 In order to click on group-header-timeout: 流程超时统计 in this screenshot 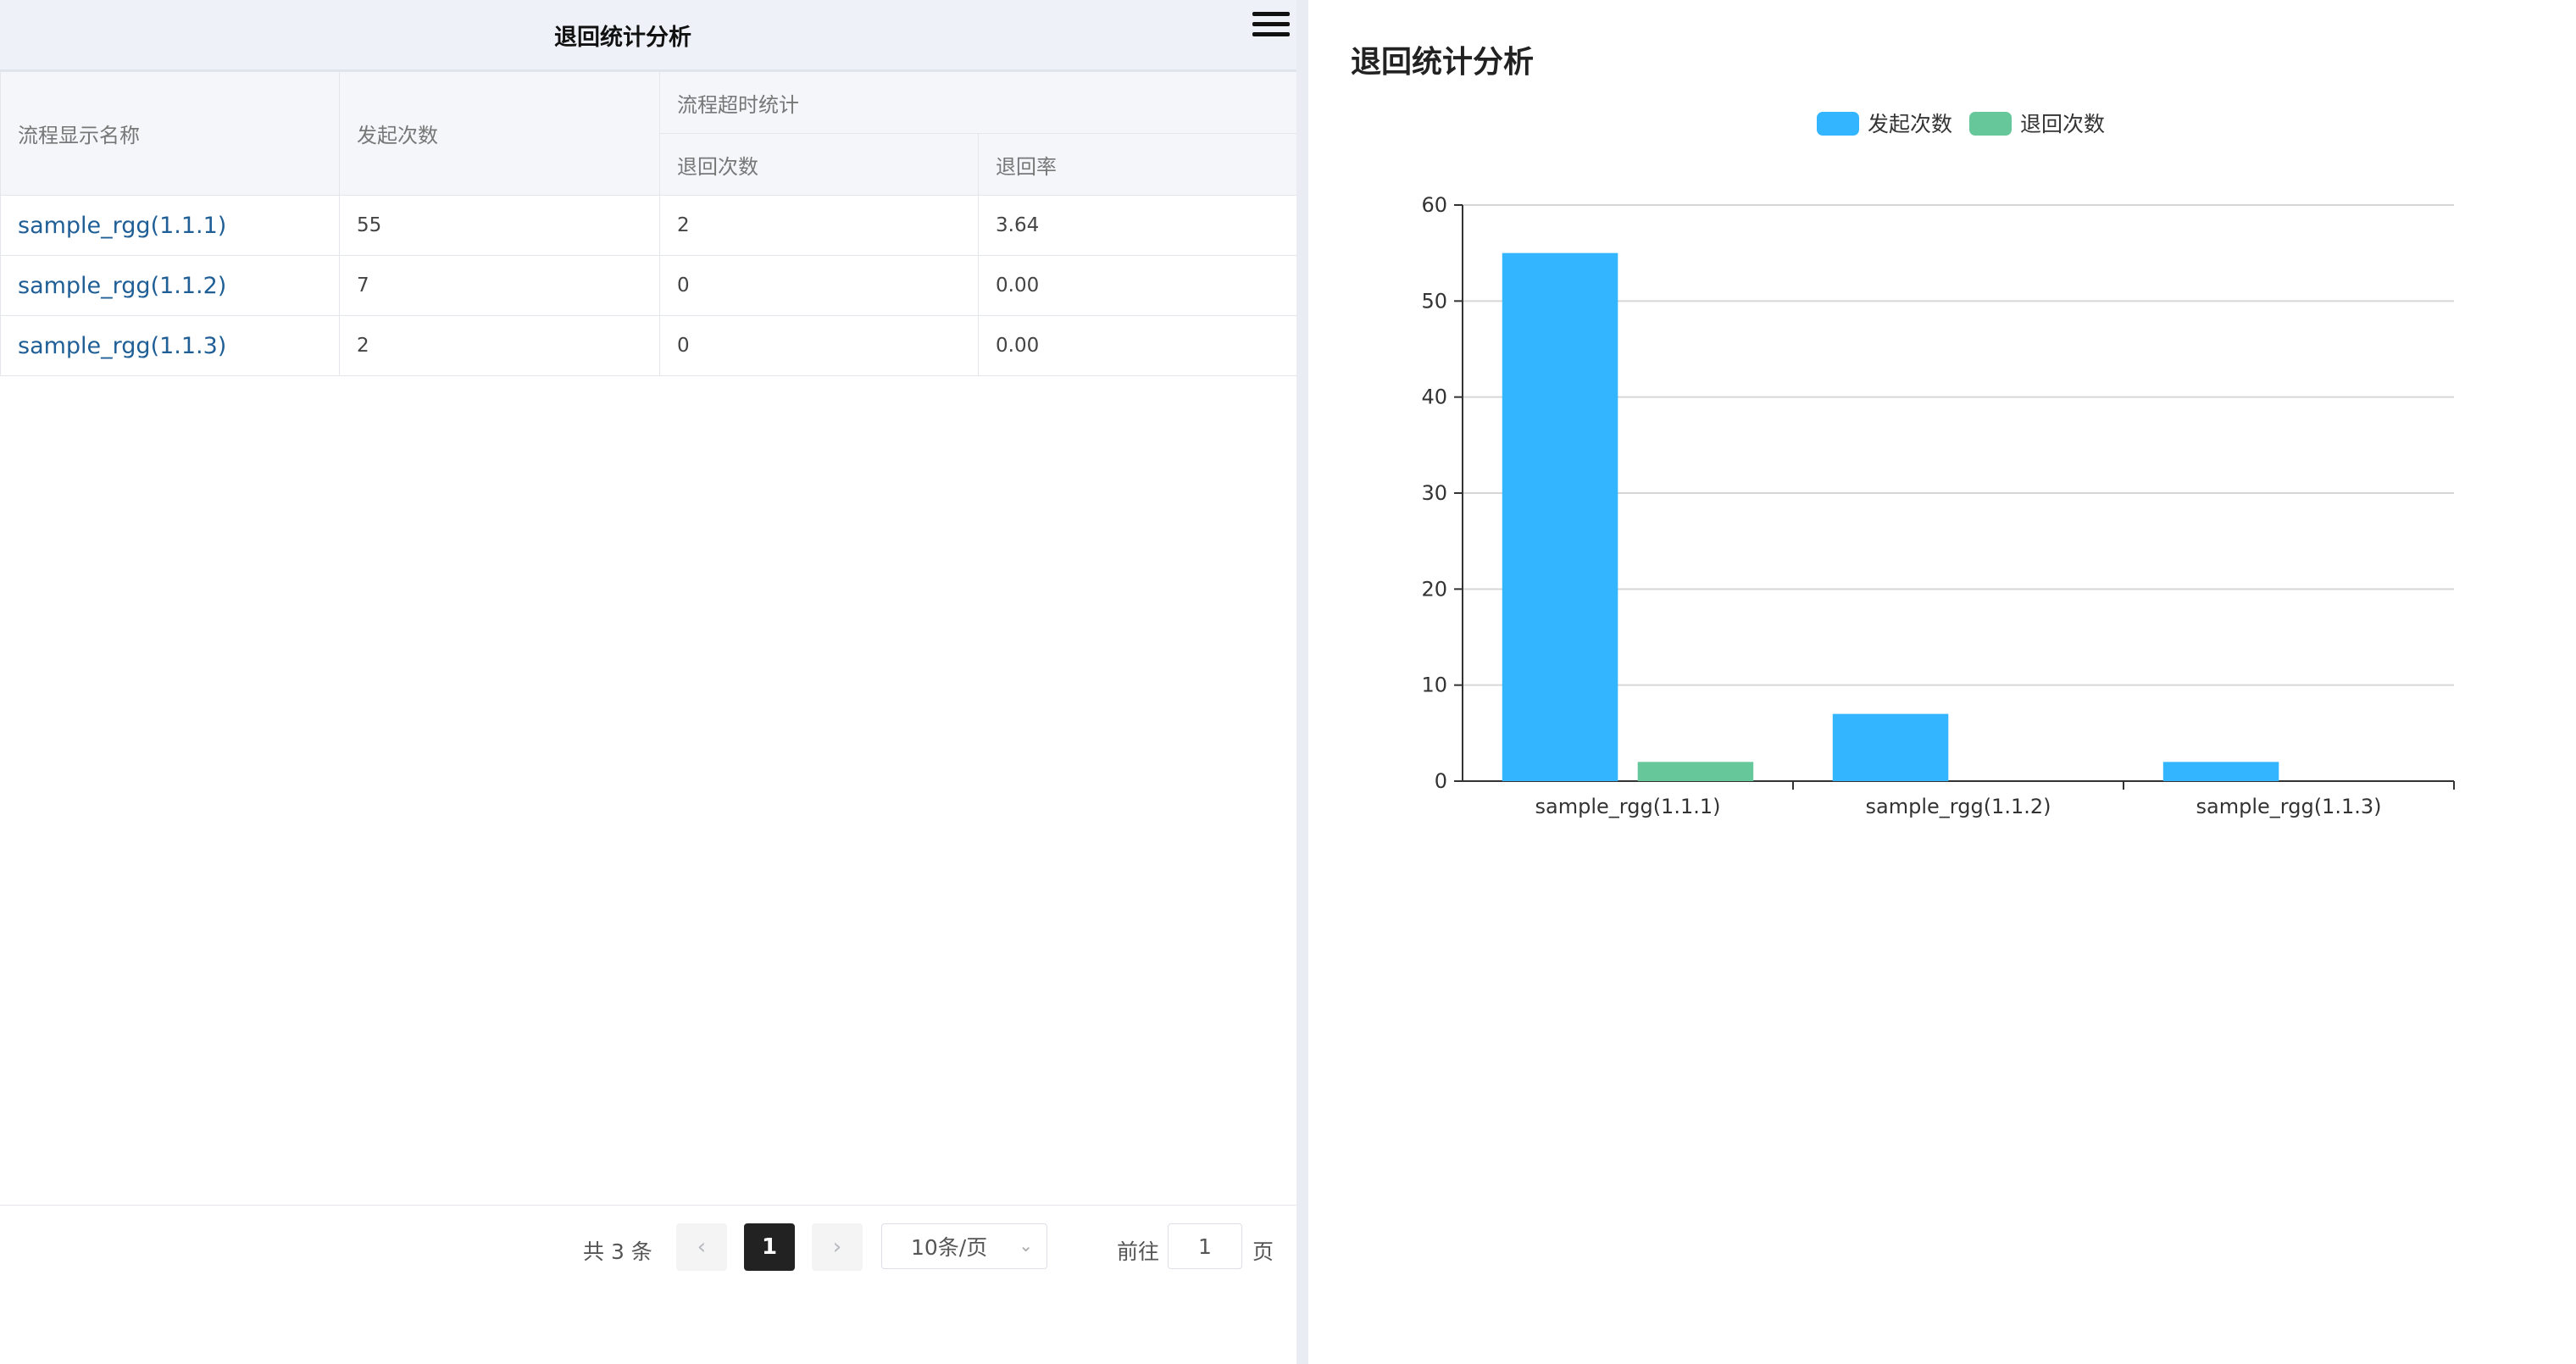, I will do `click(978, 103)`.